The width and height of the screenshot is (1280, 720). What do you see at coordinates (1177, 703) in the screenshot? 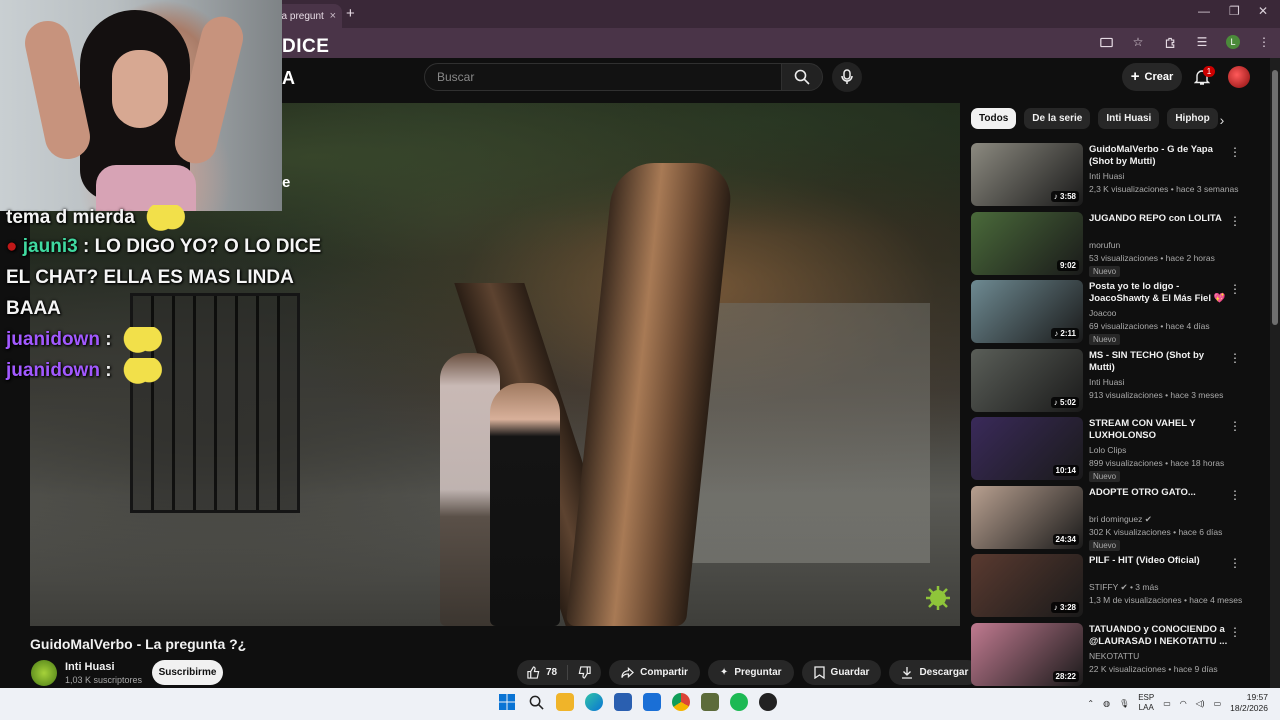
I see `system-tray: ⌃ ◍ 🎙 ESP LAA ▭ ◠ ◁) ▭ 19:57 18/2/2026` at bounding box center [1177, 703].